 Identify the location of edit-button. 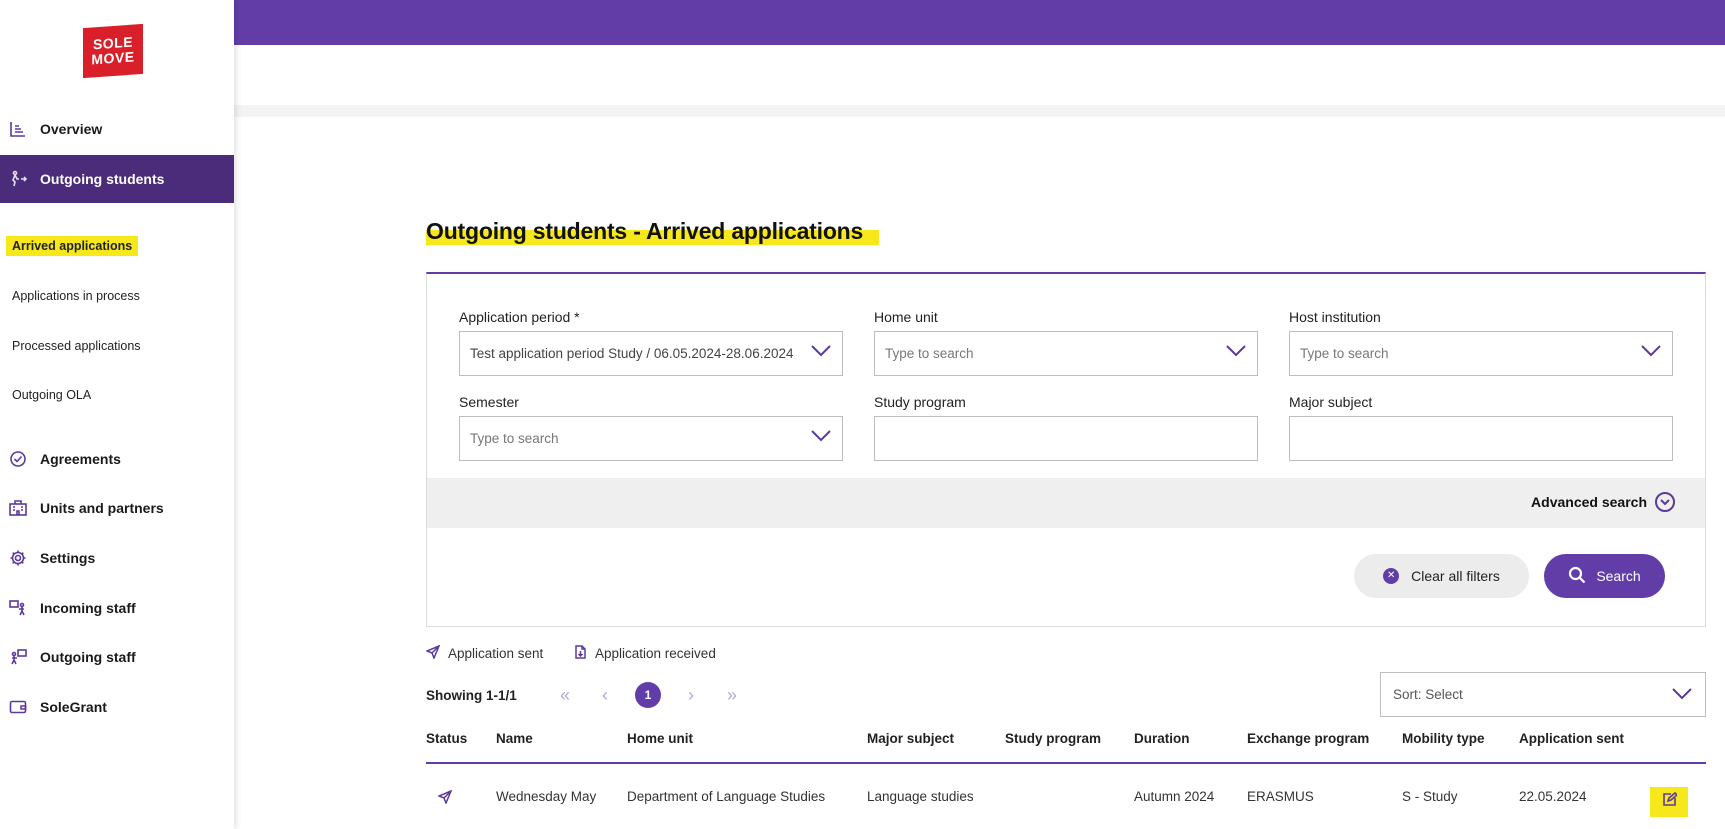
(1669, 802).